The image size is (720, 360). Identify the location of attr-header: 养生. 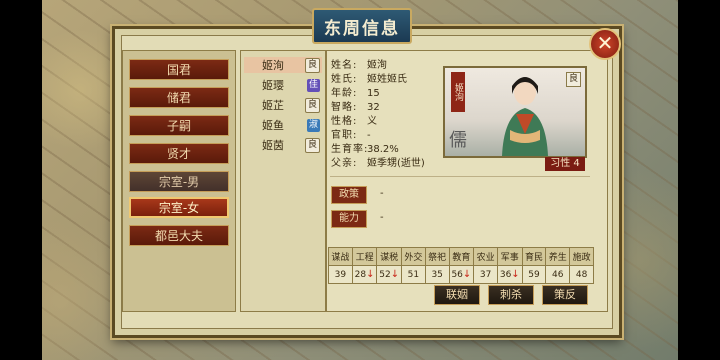
(558, 256).